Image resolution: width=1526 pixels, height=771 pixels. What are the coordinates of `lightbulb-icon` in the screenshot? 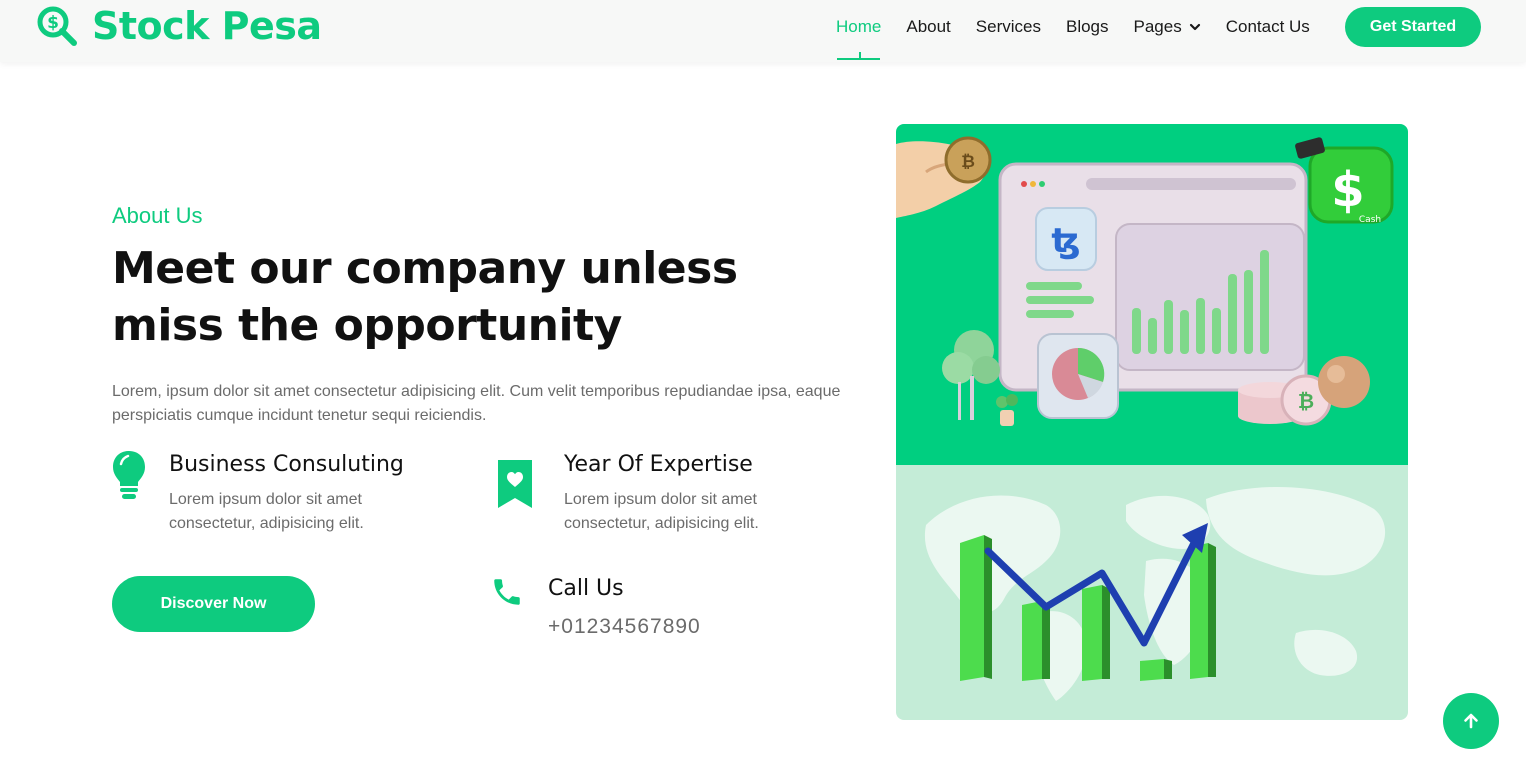 It's located at (129, 475).